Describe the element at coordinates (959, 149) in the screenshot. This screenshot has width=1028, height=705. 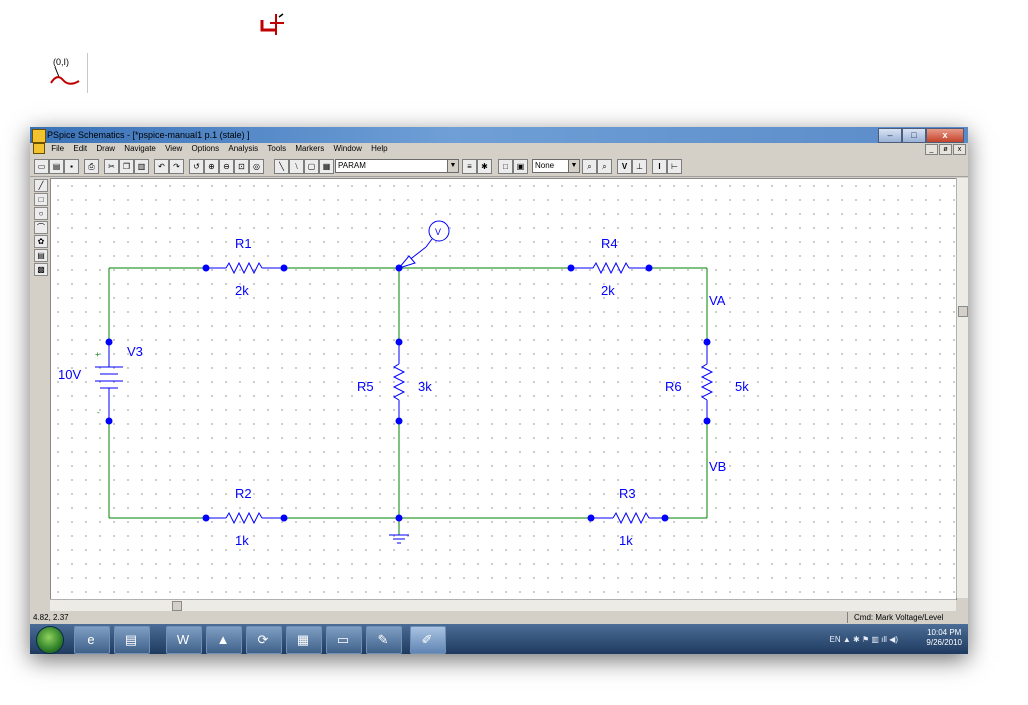
I see `mdi-close-button: x` at that location.